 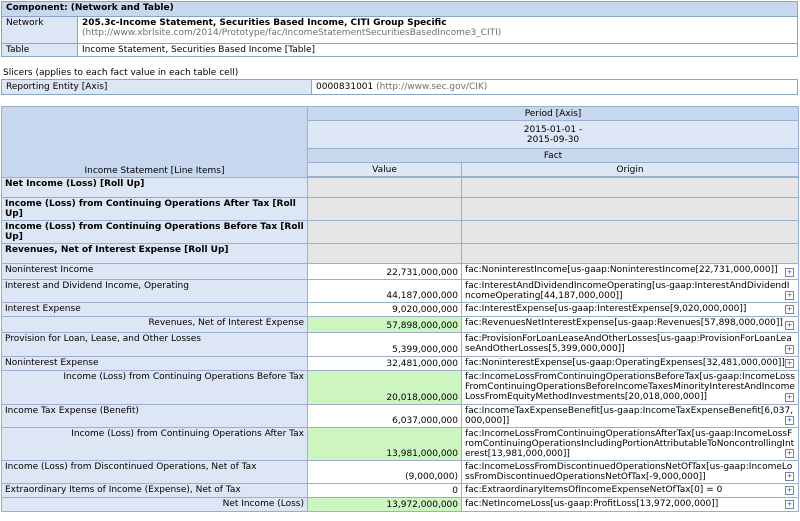 I want to click on row-value: 5,399,000,000, so click(x=384, y=344).